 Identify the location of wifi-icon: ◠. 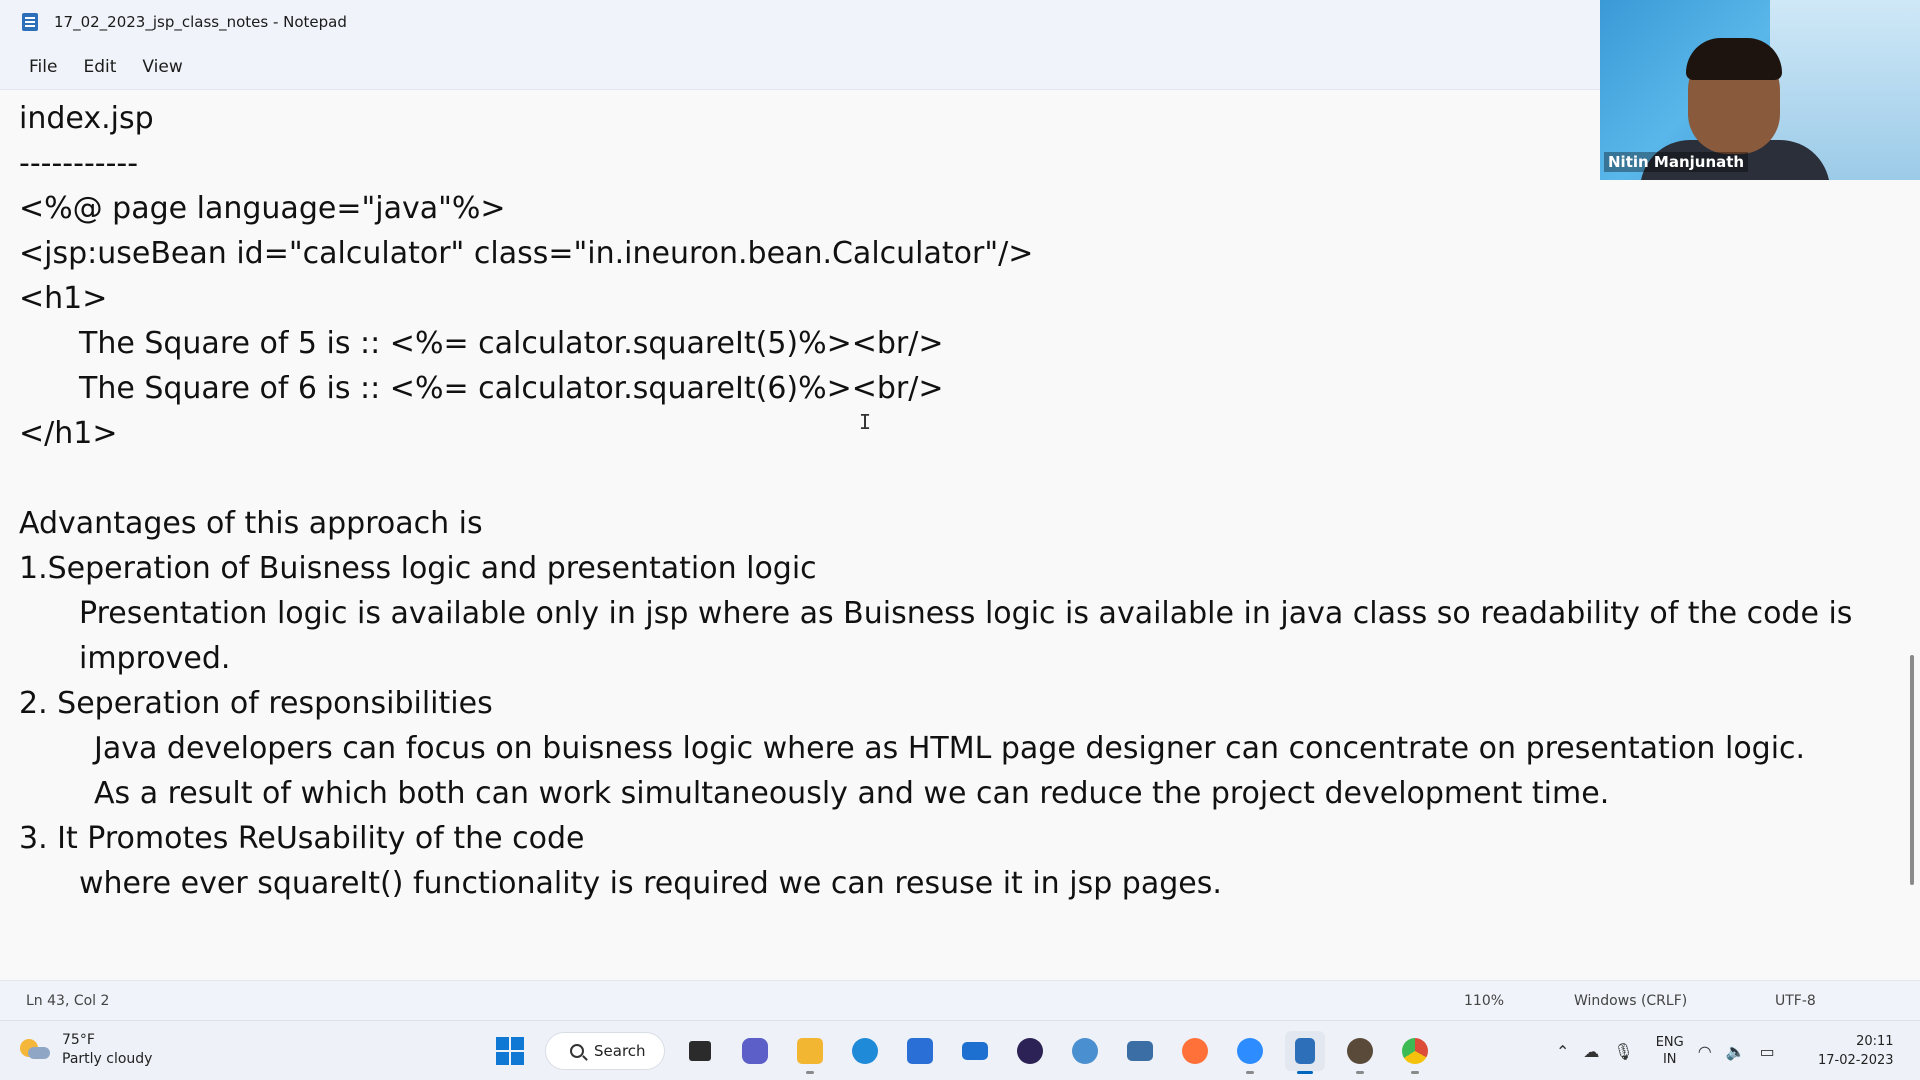
(1705, 1051).